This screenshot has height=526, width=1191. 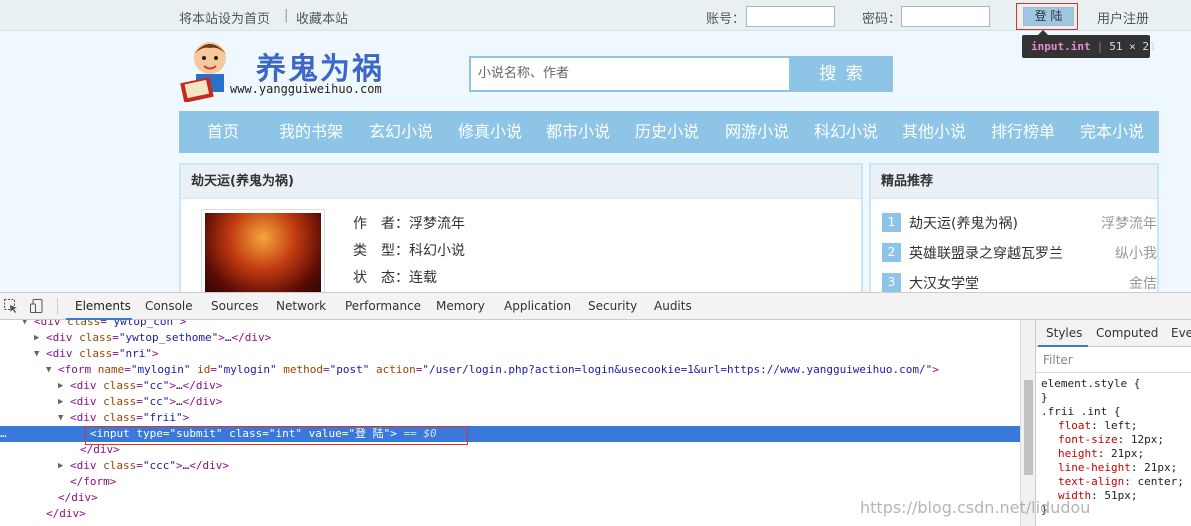 I want to click on css-value: : 12px;, so click(x=1141, y=439).